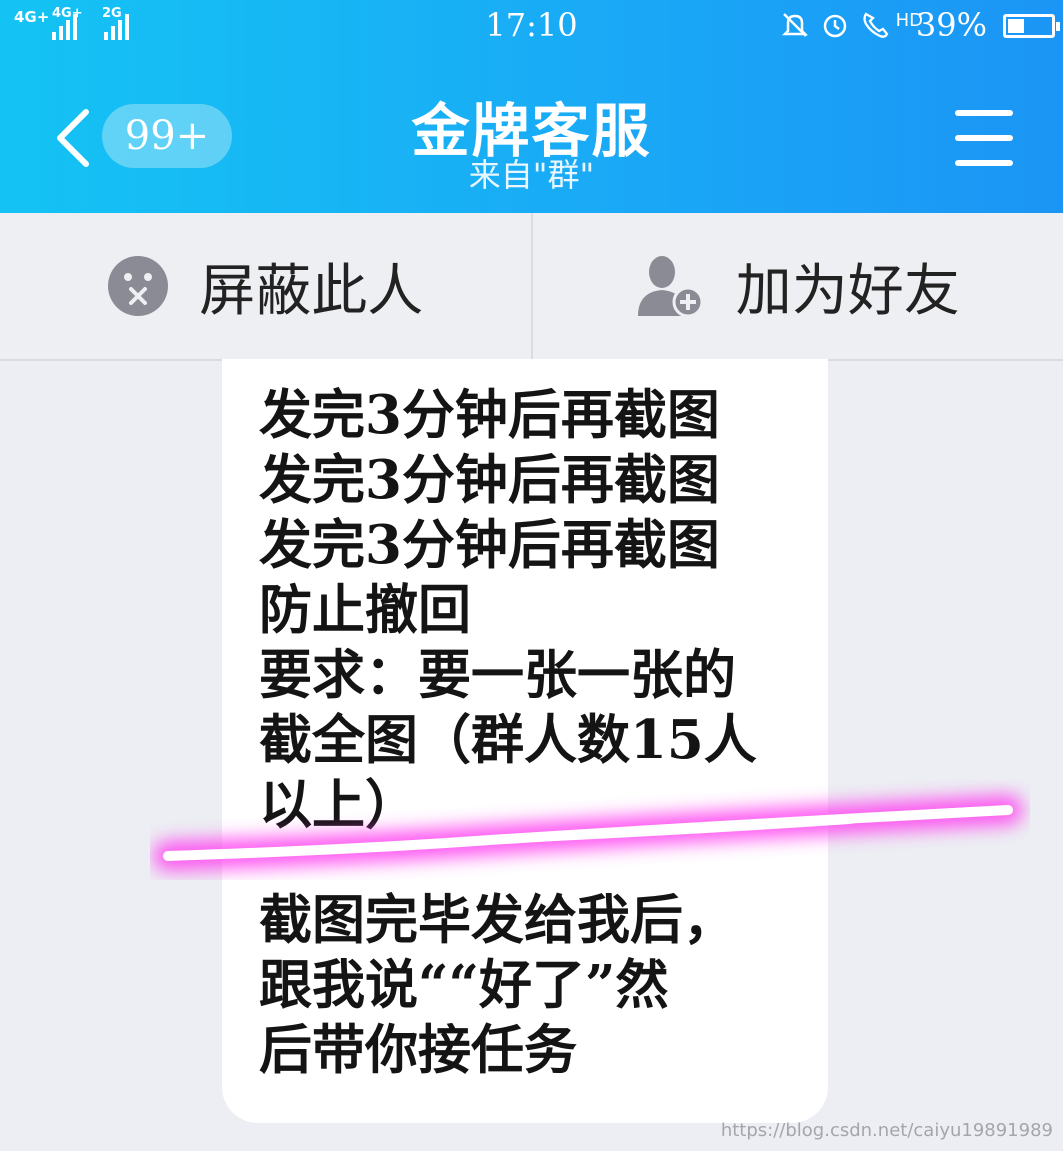  What do you see at coordinates (851, 25) in the screenshot?
I see `status-icons: HD` at bounding box center [851, 25].